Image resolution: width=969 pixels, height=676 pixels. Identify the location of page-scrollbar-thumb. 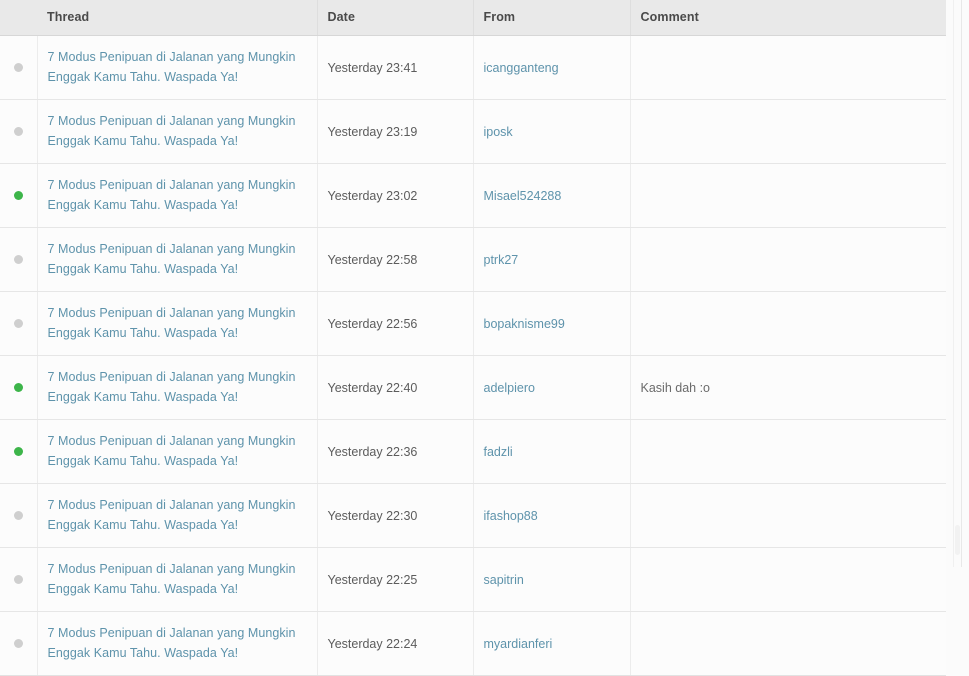
(957, 540).